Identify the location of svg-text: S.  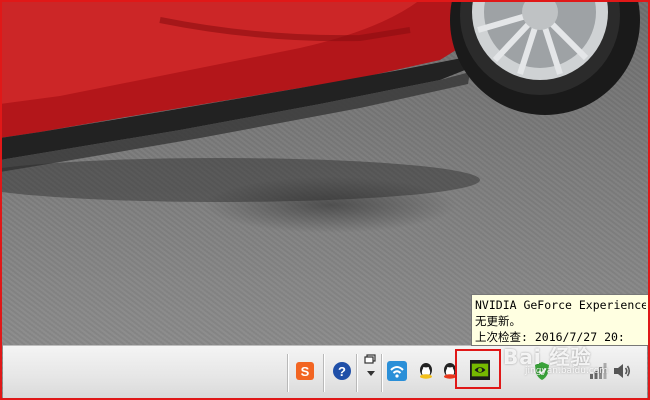
(305, 371).